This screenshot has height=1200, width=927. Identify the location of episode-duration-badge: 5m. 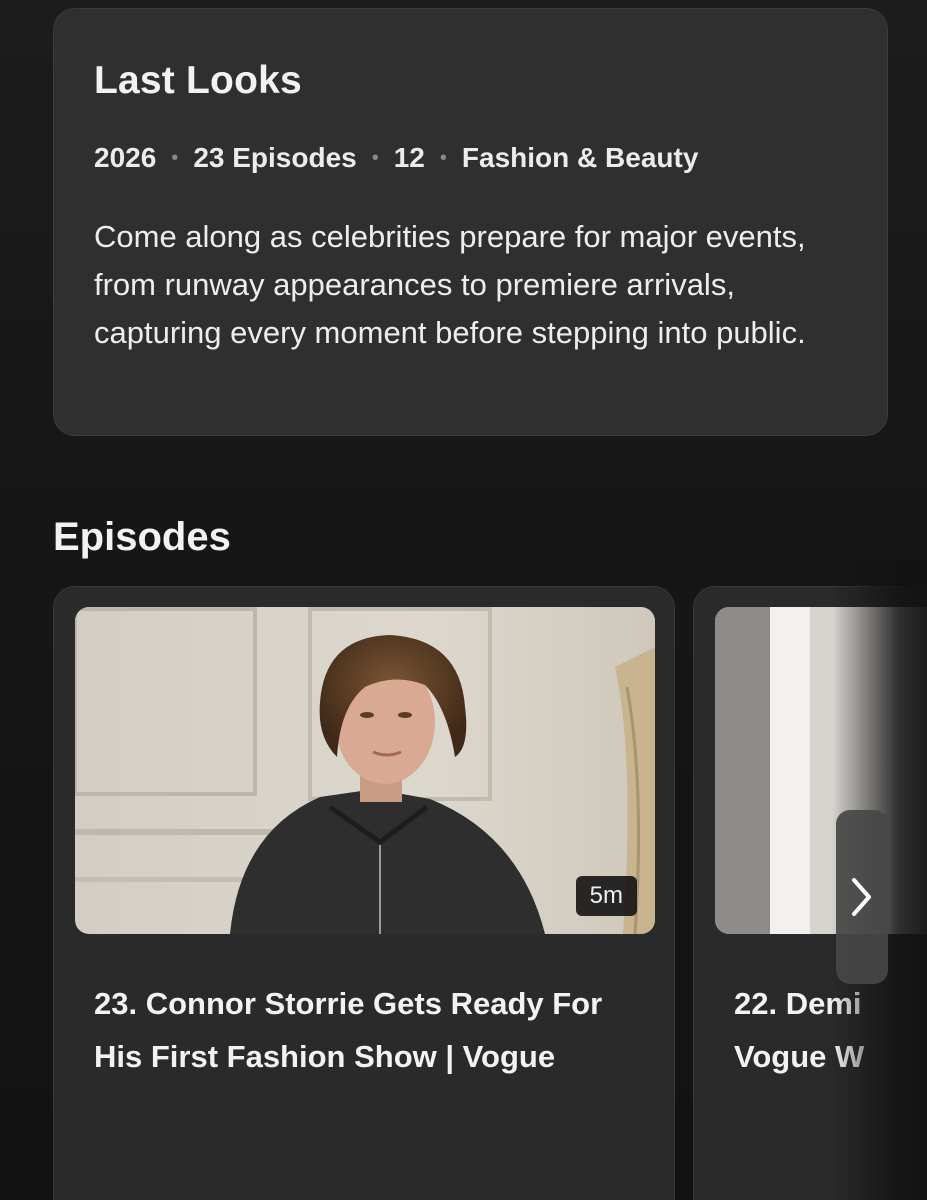
(606, 896).